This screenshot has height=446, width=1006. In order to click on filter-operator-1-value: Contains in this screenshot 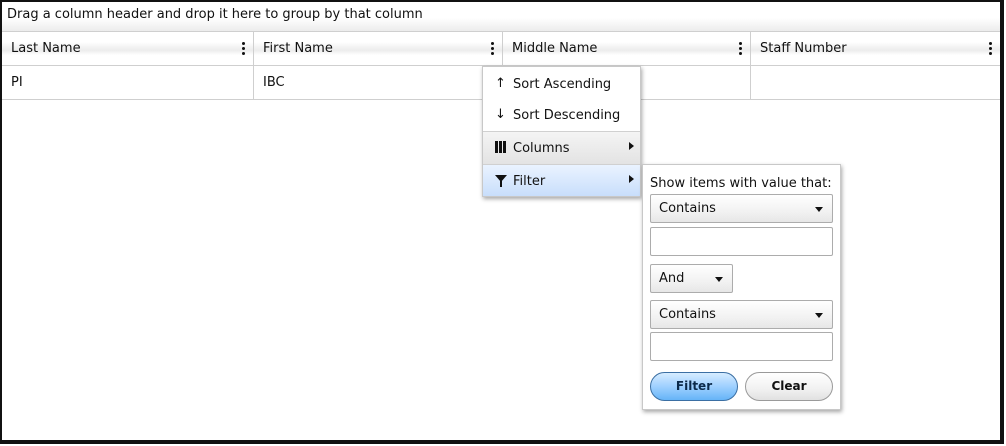, I will do `click(687, 208)`.